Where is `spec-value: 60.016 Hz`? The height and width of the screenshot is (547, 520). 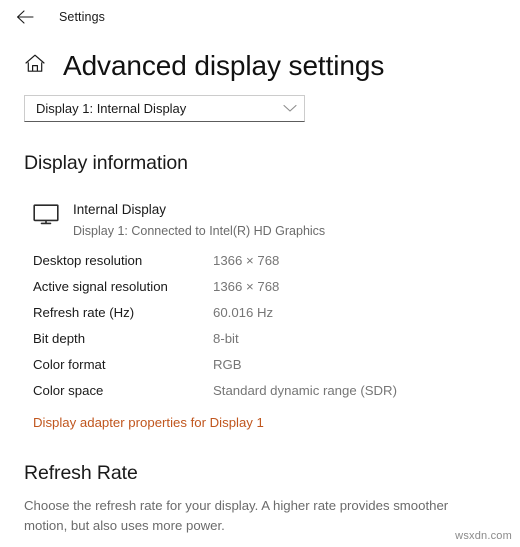
spec-value: 60.016 Hz is located at coordinates (243, 312).